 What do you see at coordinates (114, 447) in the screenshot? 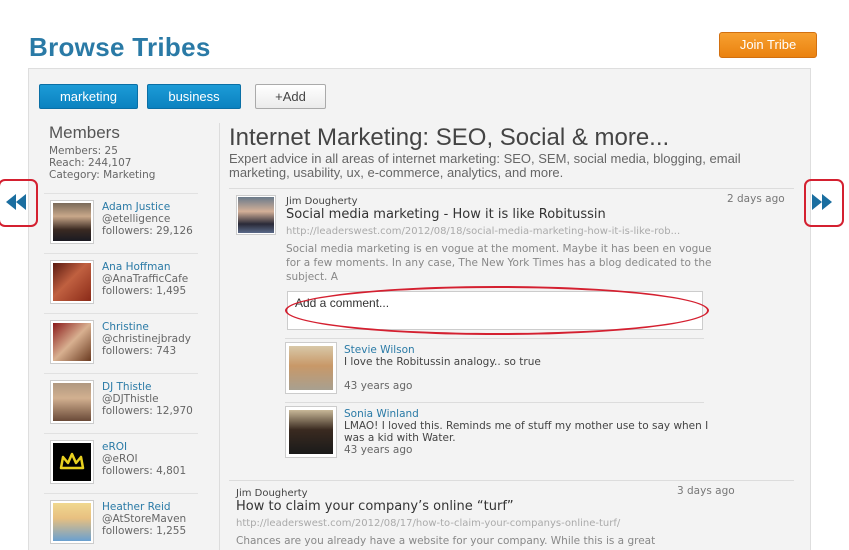
I see `member-name: eROI` at bounding box center [114, 447].